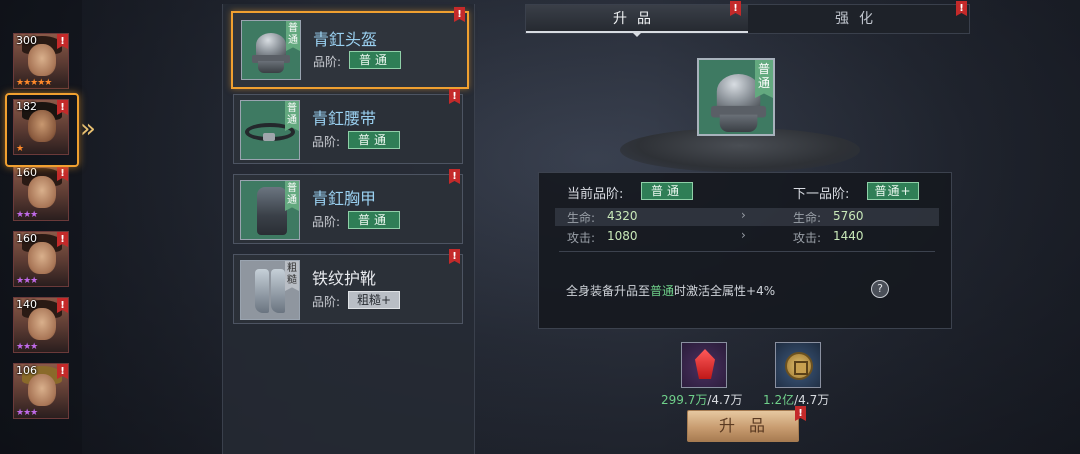 This screenshot has width=1080, height=454. I want to click on rarity-tag: 粗糙, so click(292, 276).